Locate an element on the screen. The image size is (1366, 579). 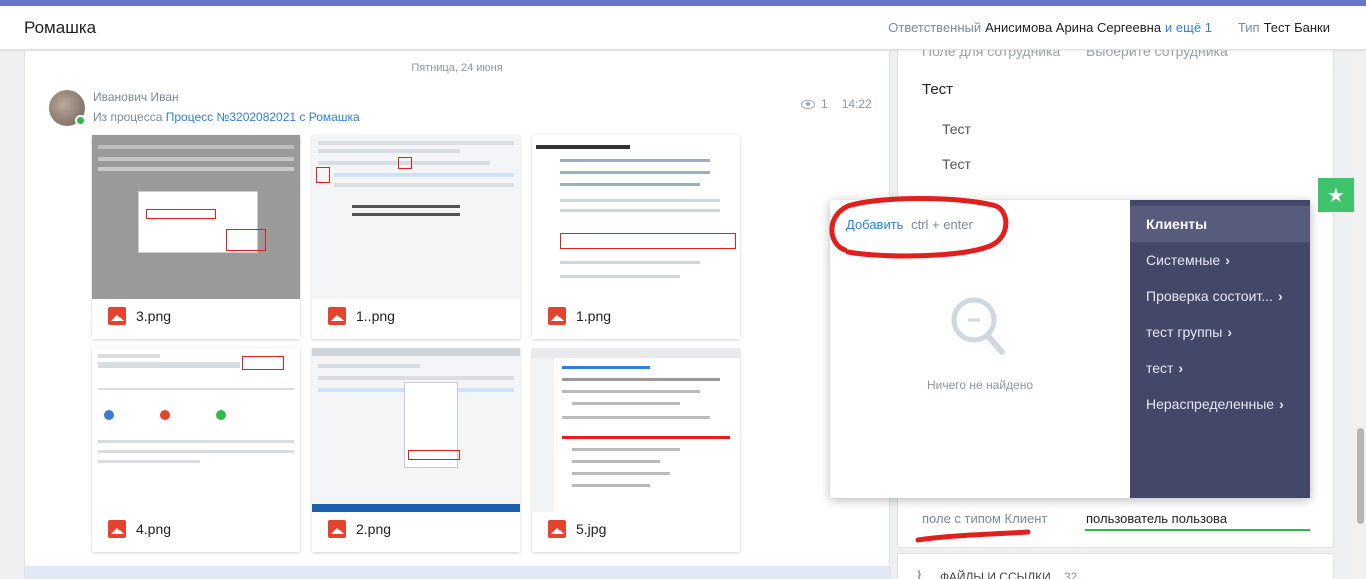
paperclip-icon: ⌇ is located at coordinates (919, 573).